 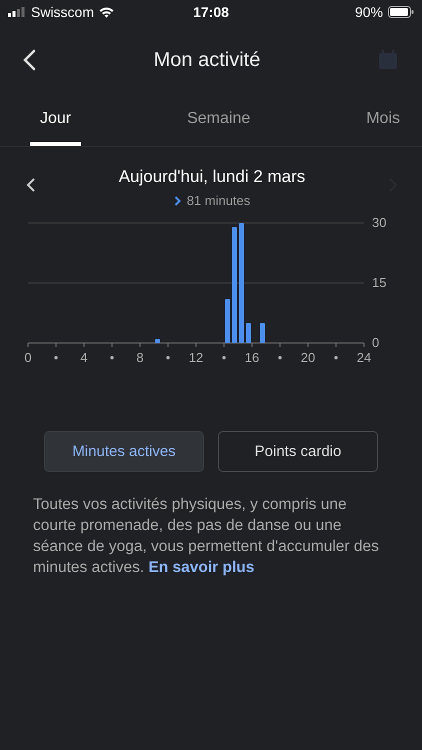 What do you see at coordinates (298, 451) in the screenshot?
I see `metric-button: Points cardio` at bounding box center [298, 451].